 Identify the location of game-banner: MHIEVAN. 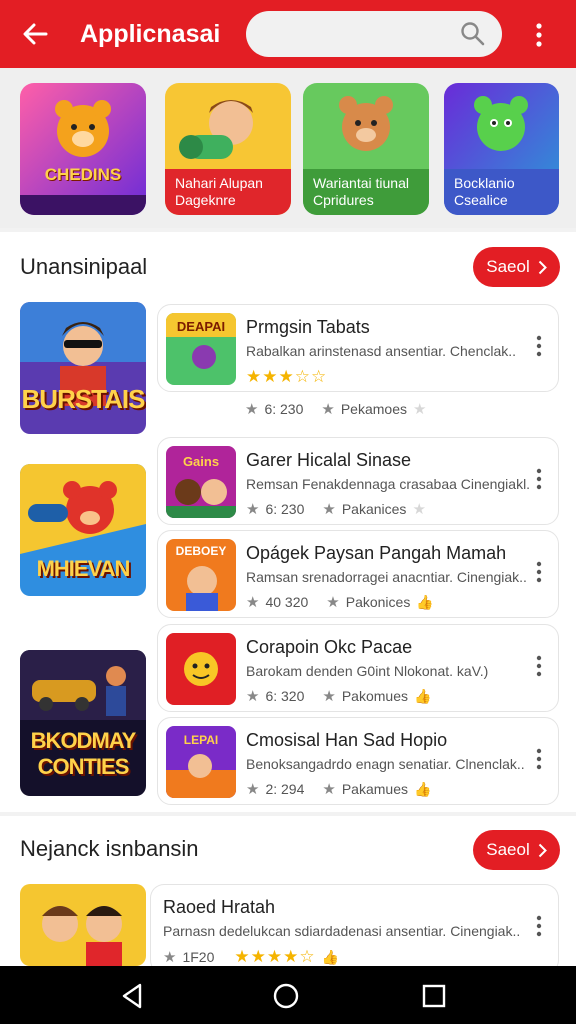
(83, 530).